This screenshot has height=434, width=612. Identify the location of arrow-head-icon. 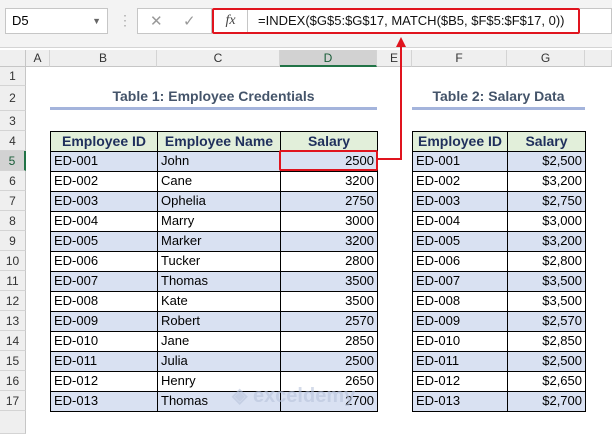
(401, 42).